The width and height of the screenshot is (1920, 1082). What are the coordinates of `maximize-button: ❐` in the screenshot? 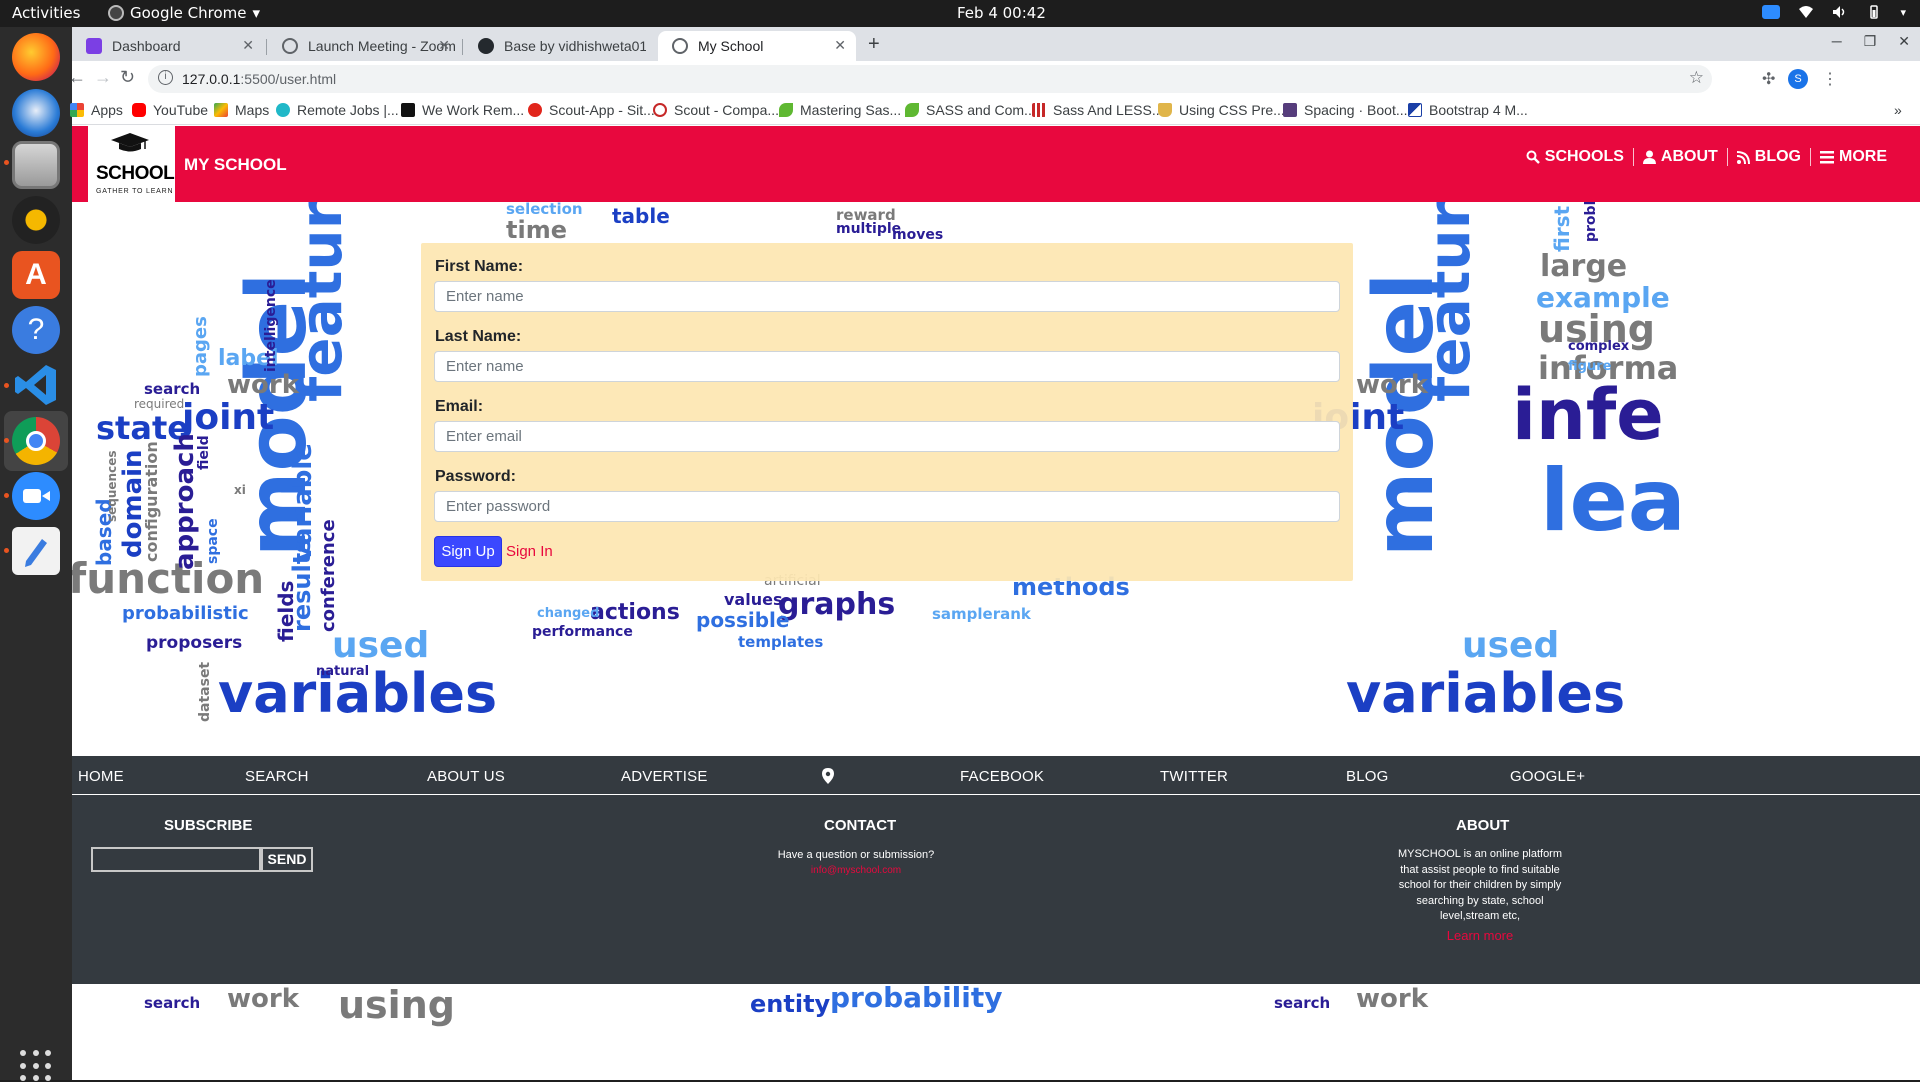 It's located at (1870, 41).